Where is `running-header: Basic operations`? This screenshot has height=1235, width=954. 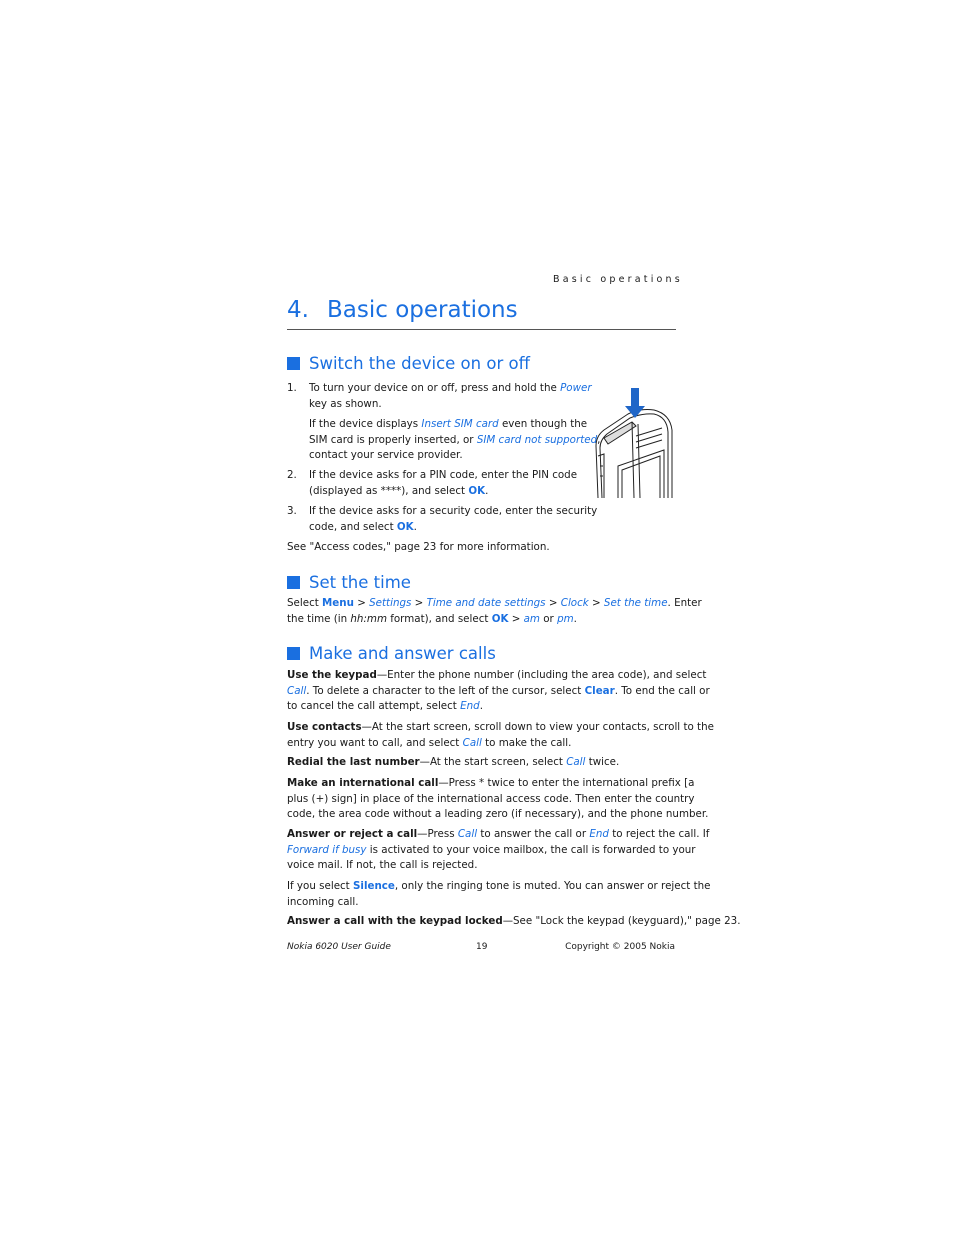
running-header: Basic operations is located at coordinates (618, 279).